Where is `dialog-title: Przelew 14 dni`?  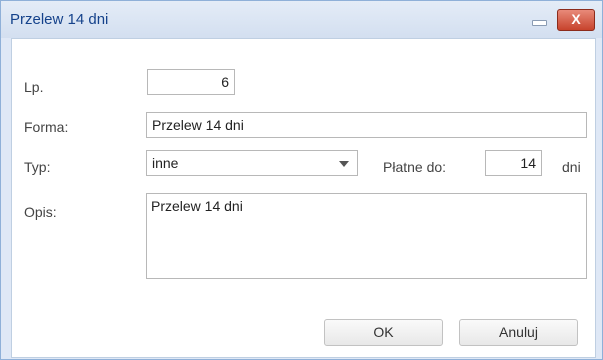
dialog-title: Przelew 14 dni is located at coordinates (59, 19).